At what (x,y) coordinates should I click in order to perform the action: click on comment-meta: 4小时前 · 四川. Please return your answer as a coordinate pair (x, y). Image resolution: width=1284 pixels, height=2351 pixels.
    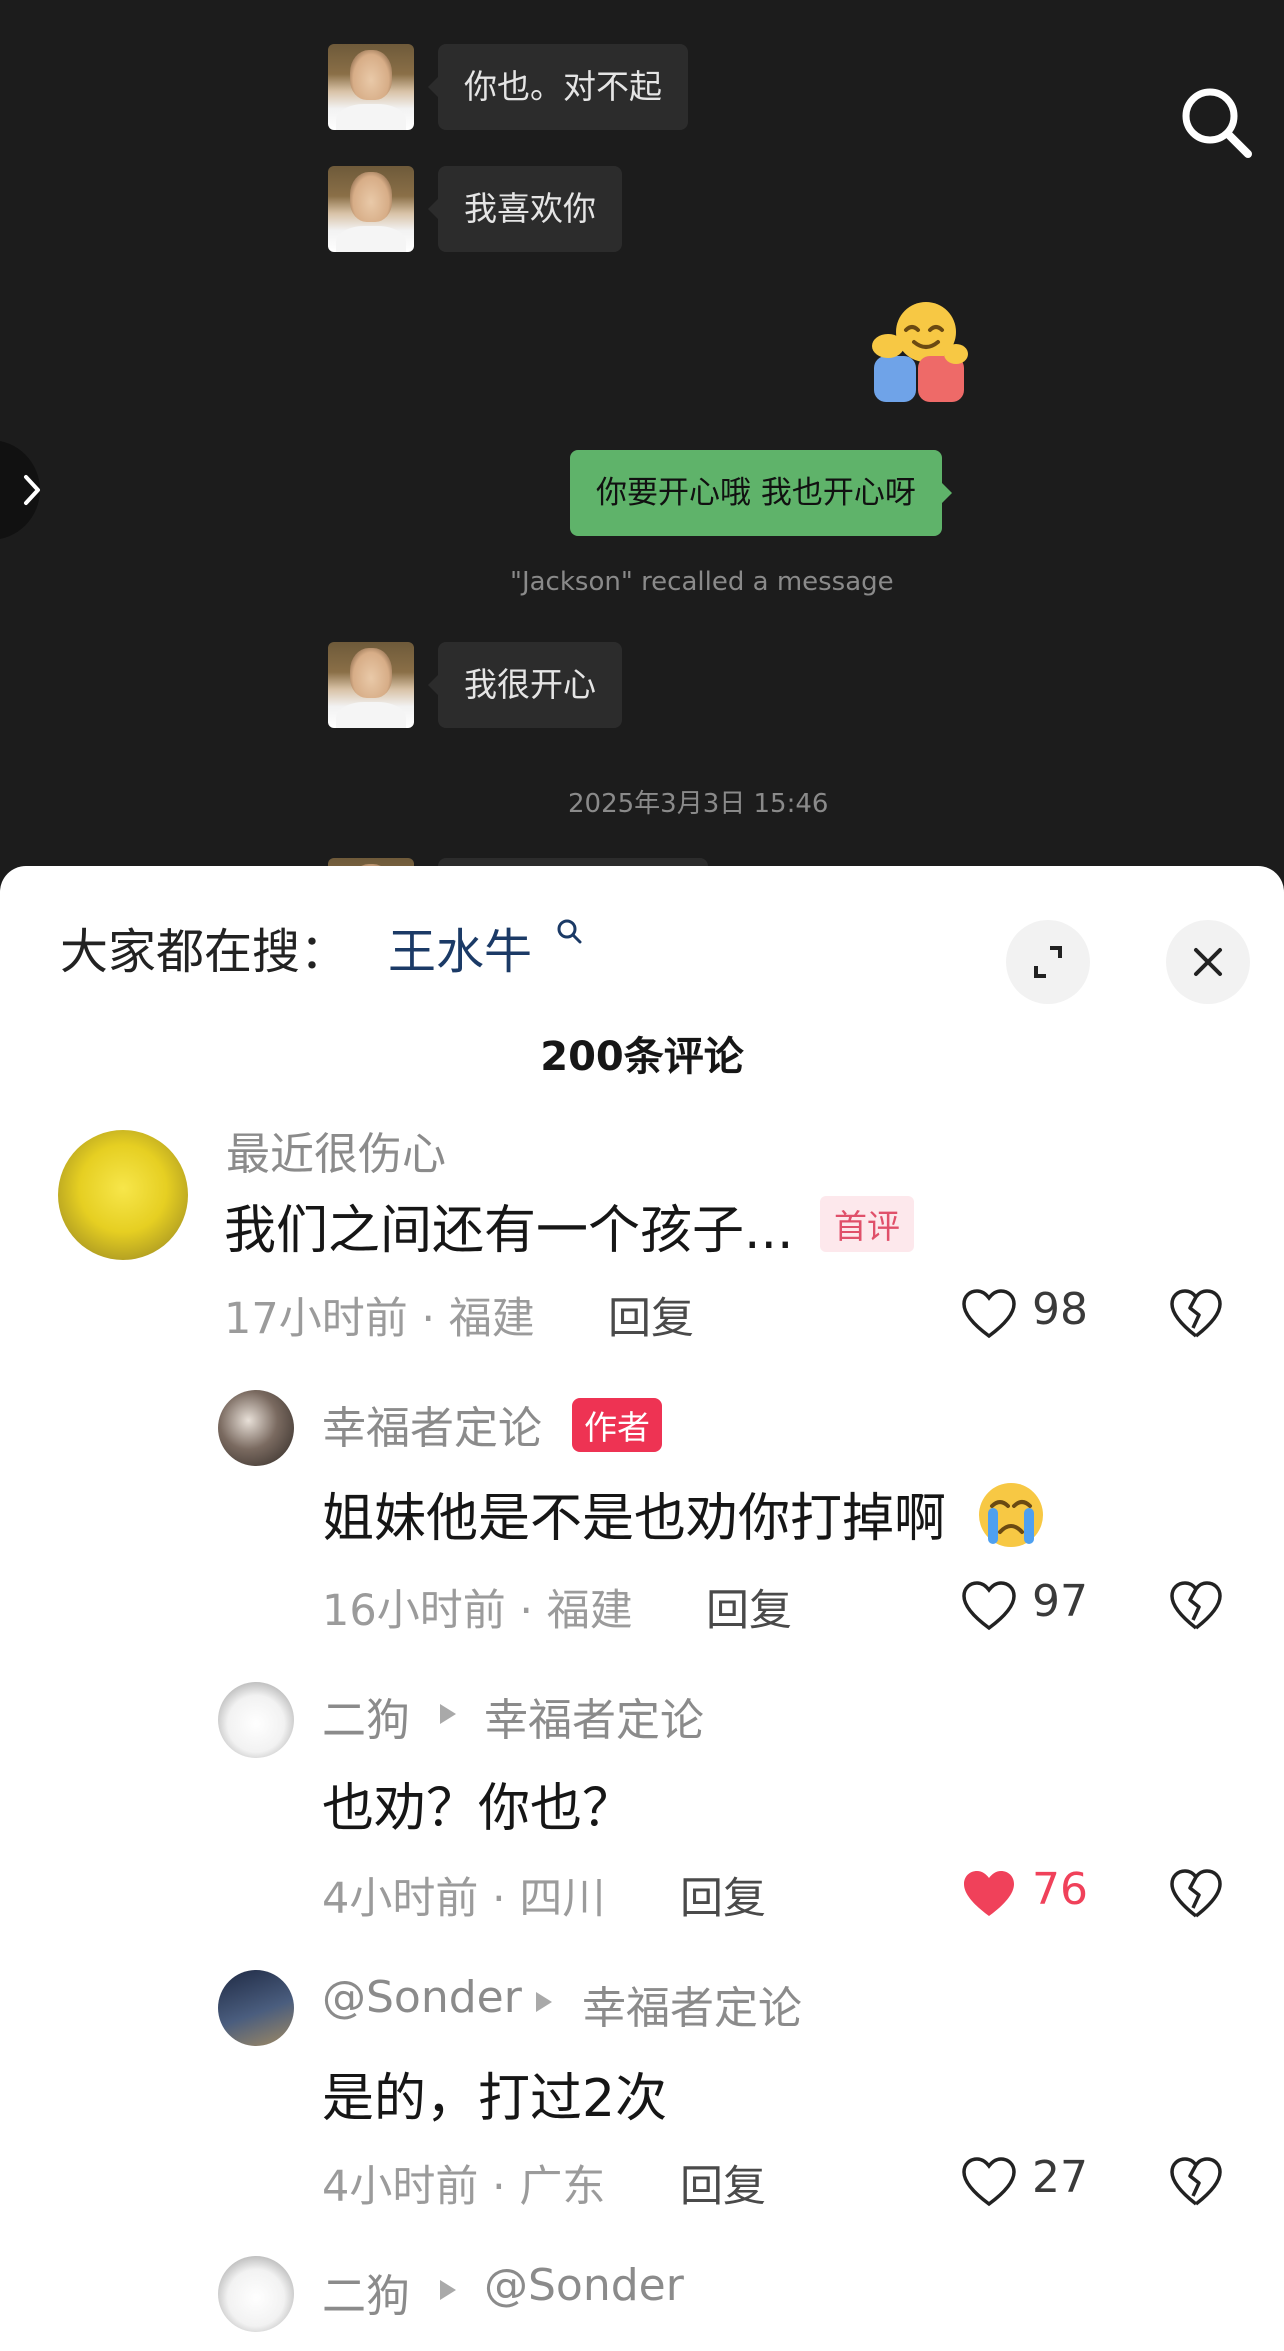
    Looking at the image, I should click on (464, 1899).